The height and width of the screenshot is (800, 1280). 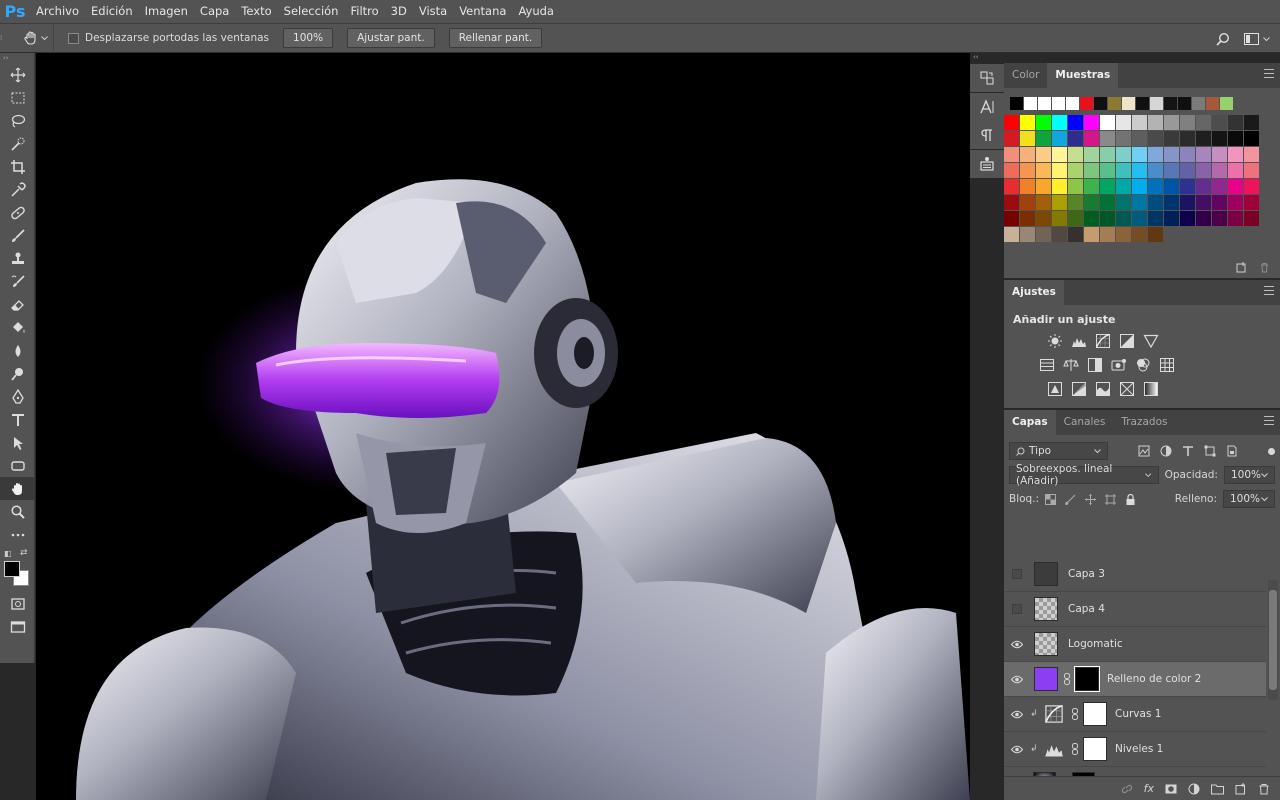 I want to click on tab-color: Color, so click(x=1025, y=75).